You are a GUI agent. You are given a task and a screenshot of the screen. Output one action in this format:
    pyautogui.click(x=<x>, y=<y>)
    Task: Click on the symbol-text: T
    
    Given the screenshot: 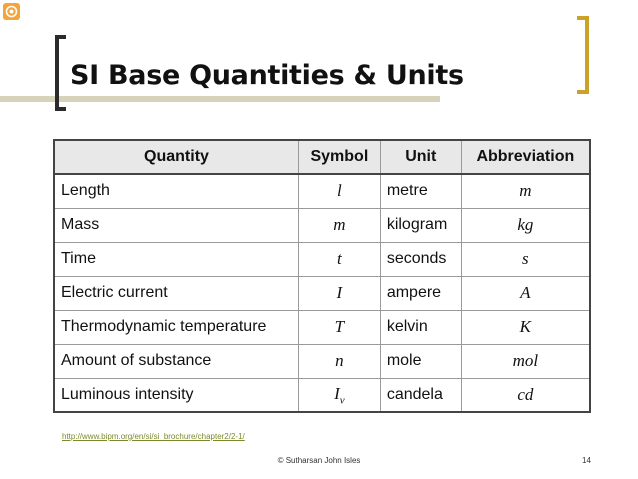 What is the action you would take?
    pyautogui.click(x=339, y=326)
    